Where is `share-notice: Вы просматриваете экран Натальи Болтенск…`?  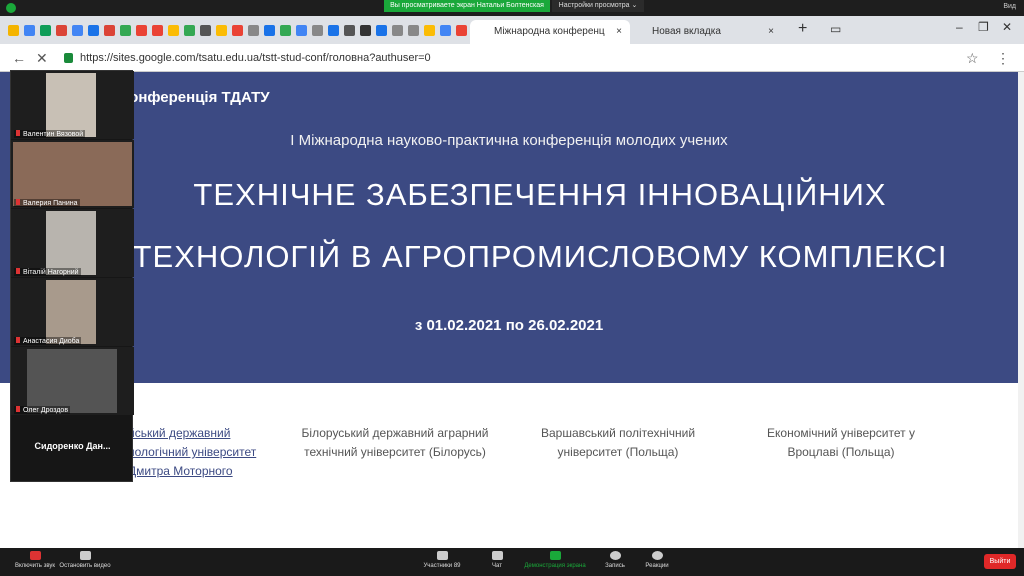 share-notice: Вы просматриваете экран Натальи Болтенск… is located at coordinates (467, 6).